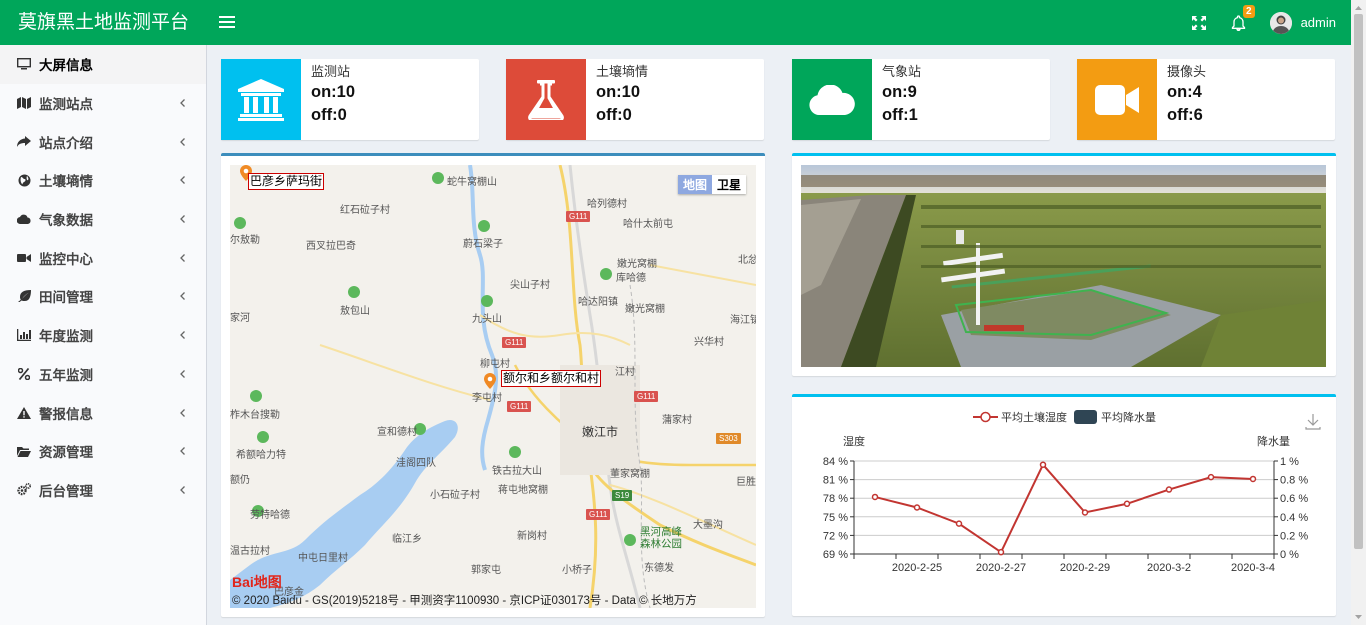 The height and width of the screenshot is (625, 1366). What do you see at coordinates (103, 141) in the screenshot?
I see `sidebar-item-site-intro: 站点介绍` at bounding box center [103, 141].